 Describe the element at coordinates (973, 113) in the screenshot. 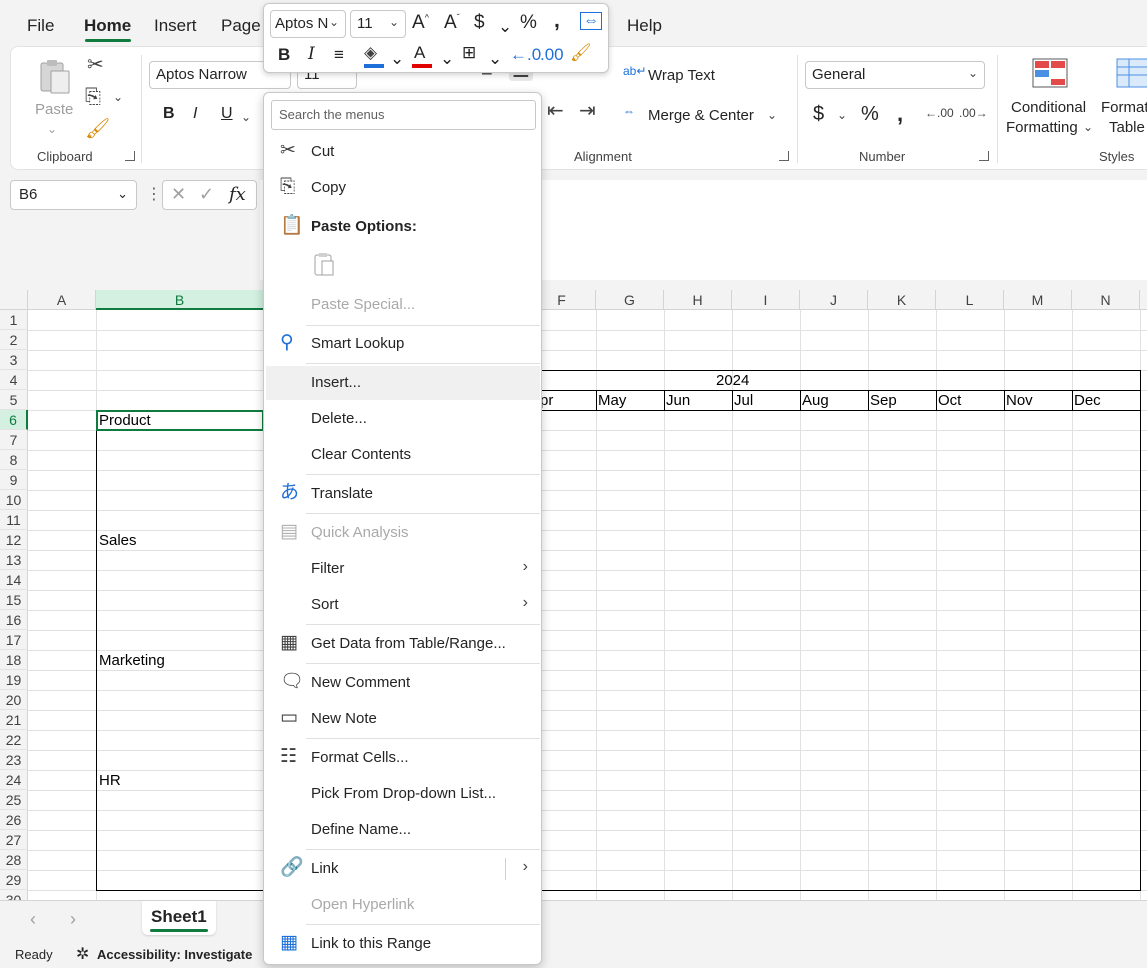

I see `decrease-decimal-icon: .00→` at that location.